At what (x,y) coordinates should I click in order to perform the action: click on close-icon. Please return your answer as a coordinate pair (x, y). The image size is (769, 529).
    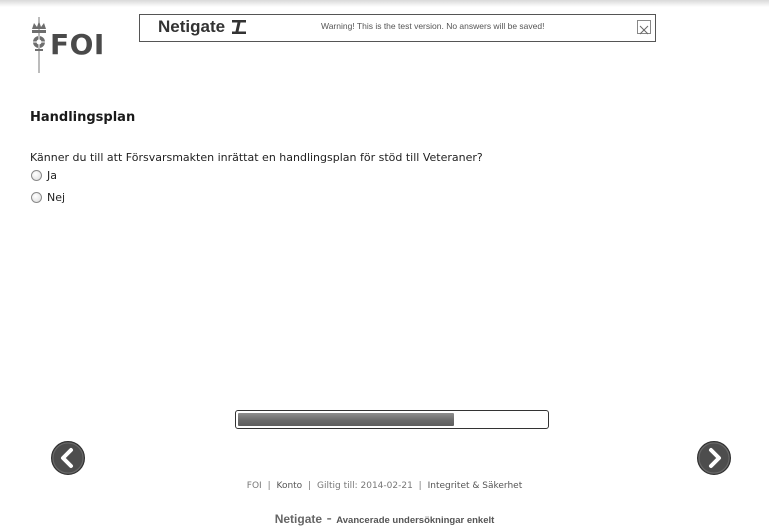
    Looking at the image, I should click on (644, 30).